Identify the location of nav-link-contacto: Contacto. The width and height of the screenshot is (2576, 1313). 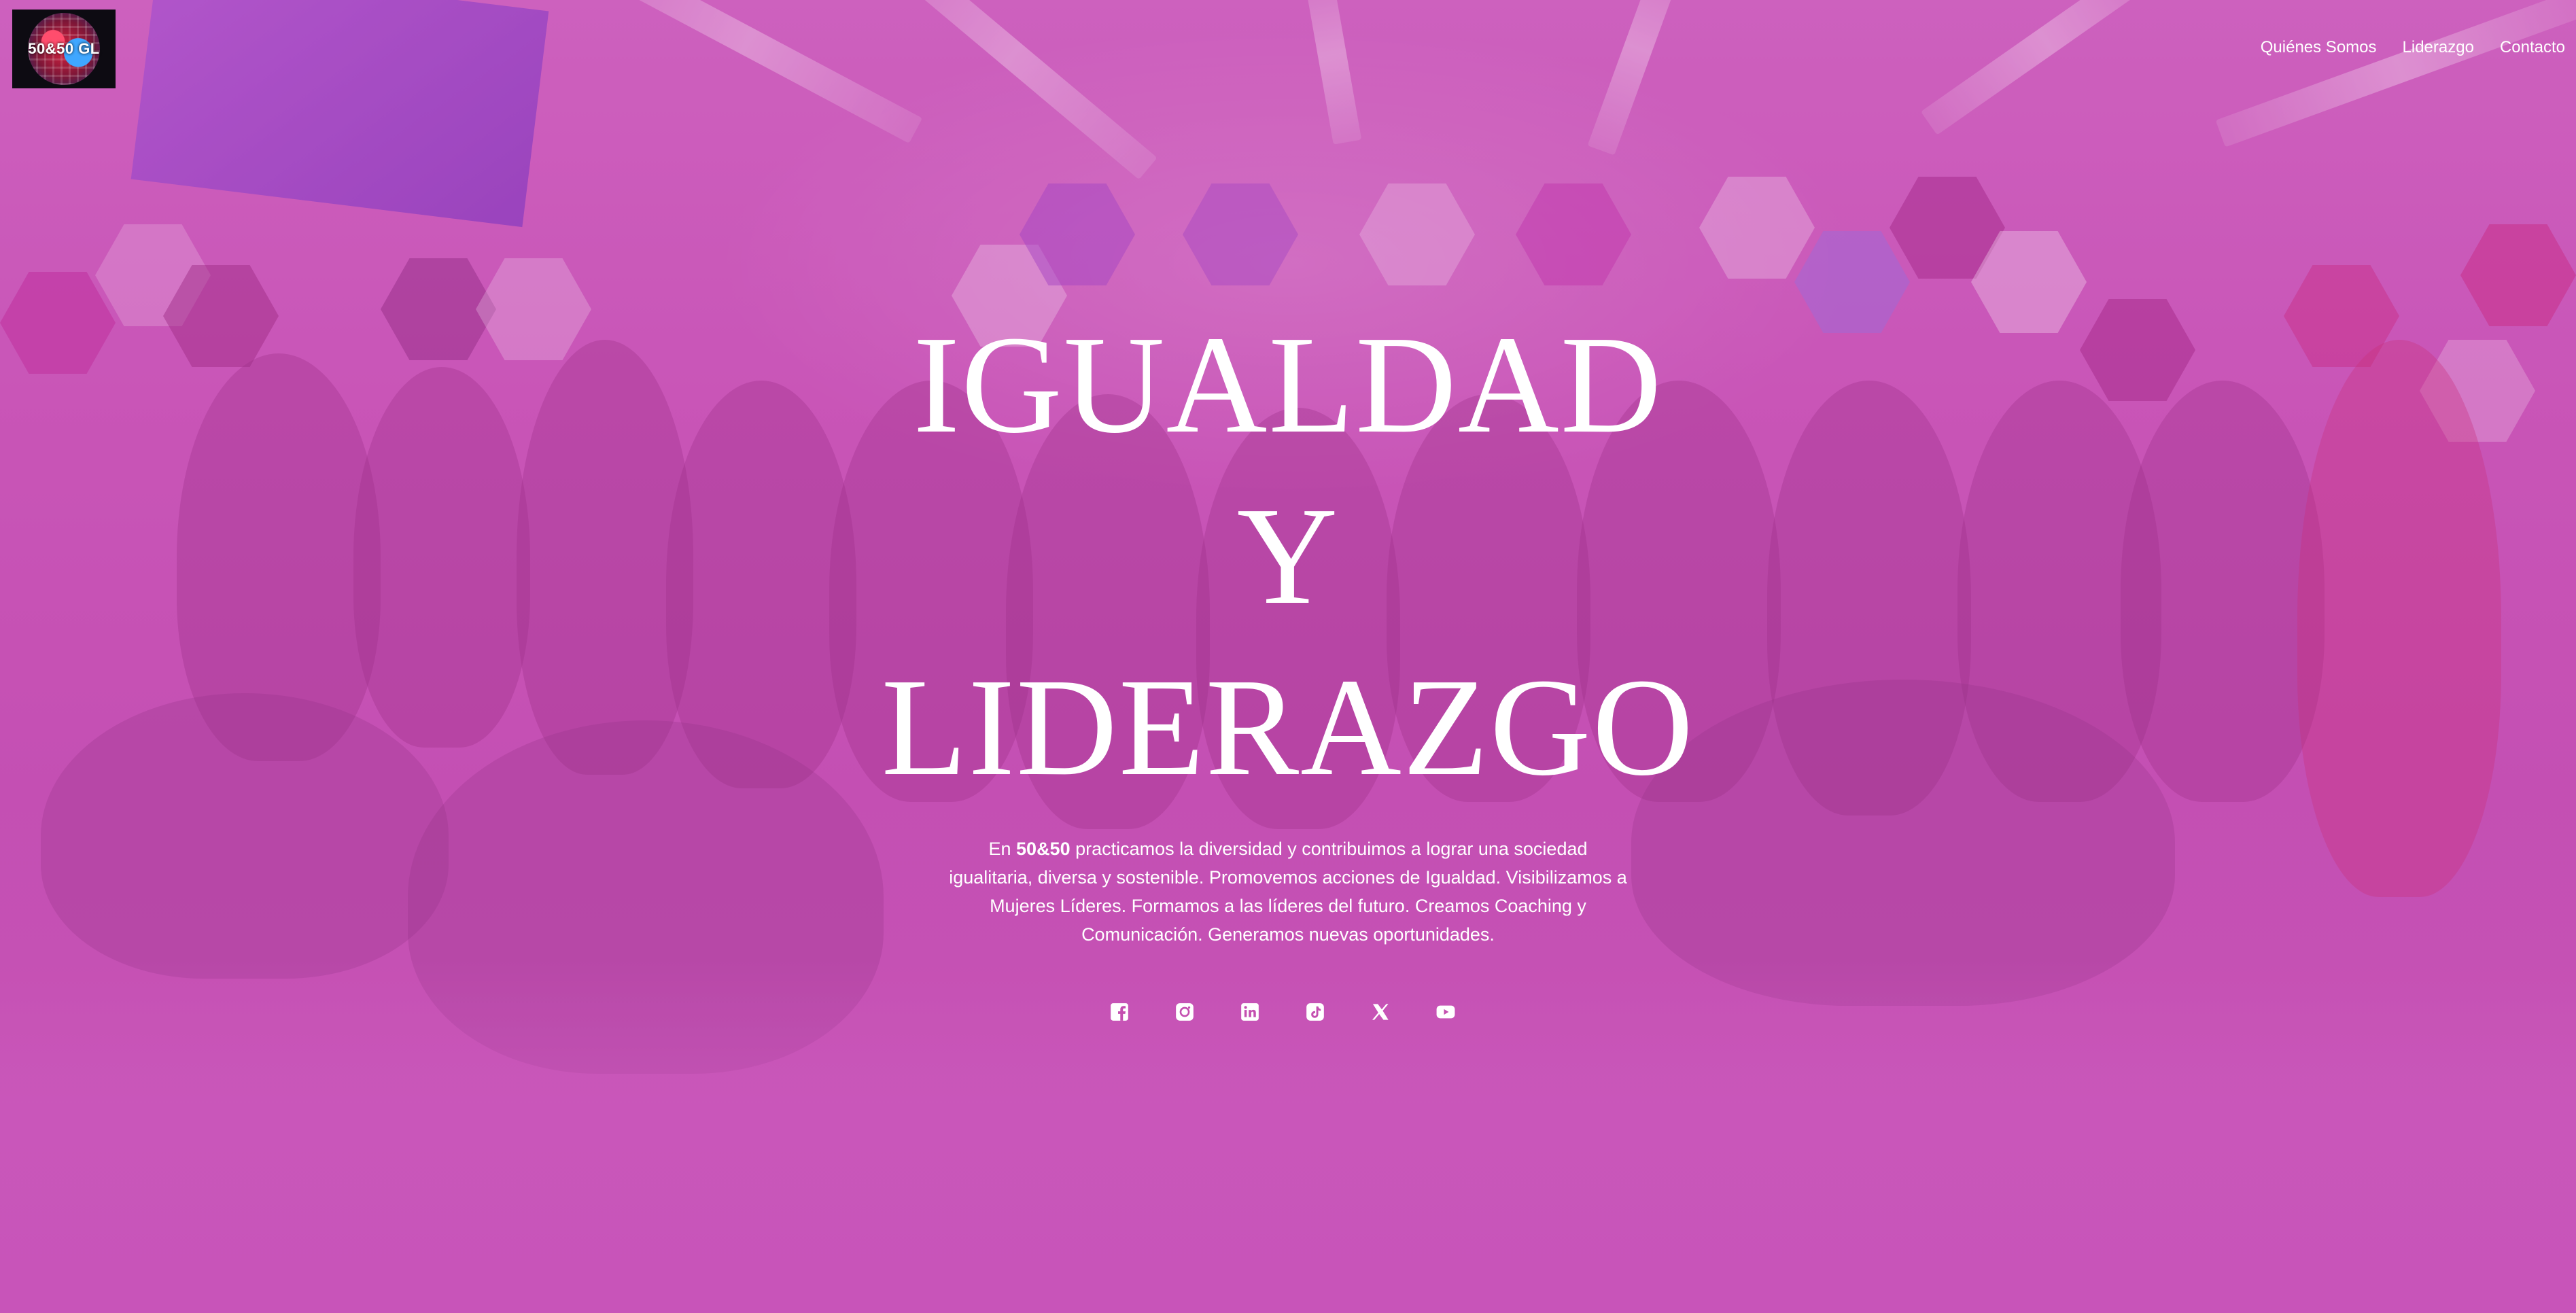
(2532, 48).